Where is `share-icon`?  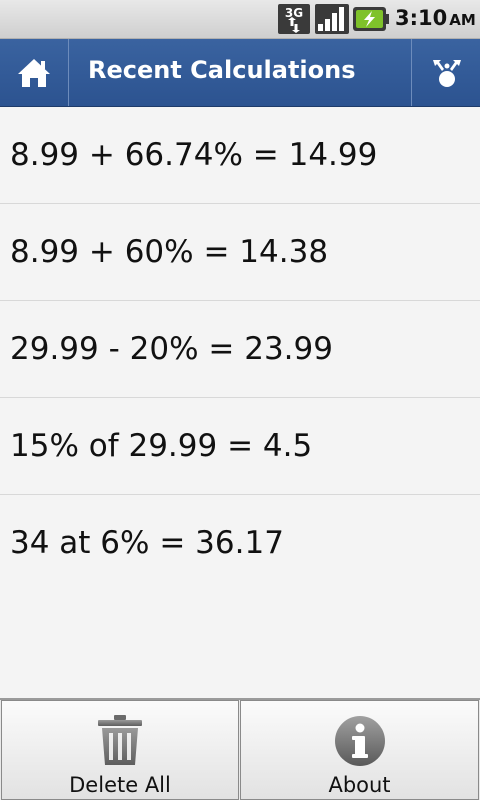
share-icon is located at coordinates (446, 73).